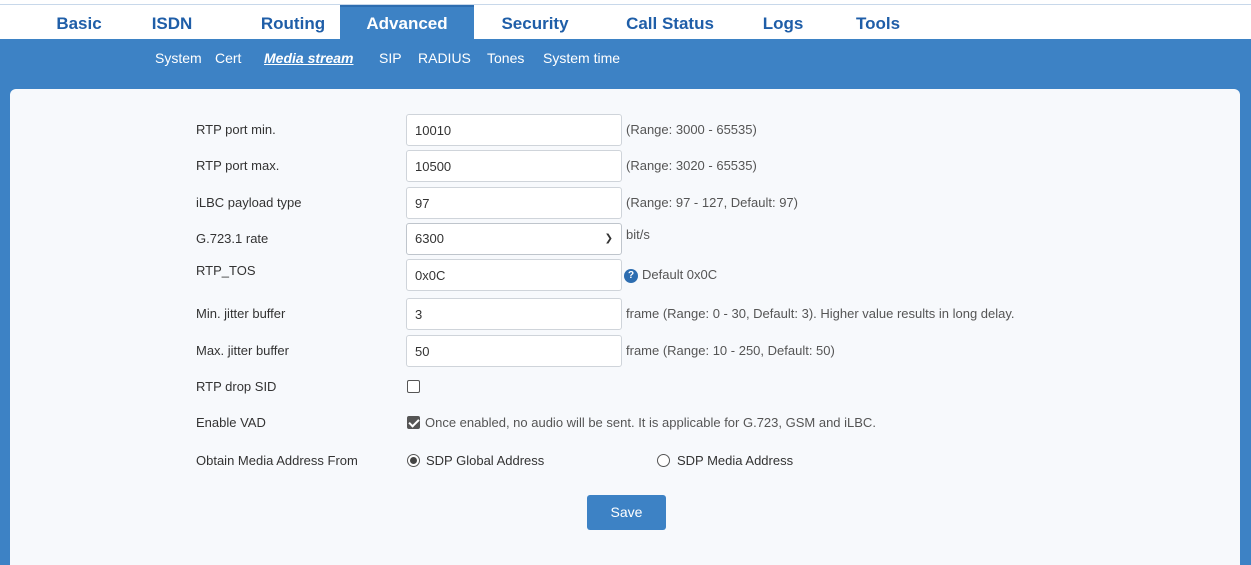  I want to click on max-jitter-input, so click(514, 351).